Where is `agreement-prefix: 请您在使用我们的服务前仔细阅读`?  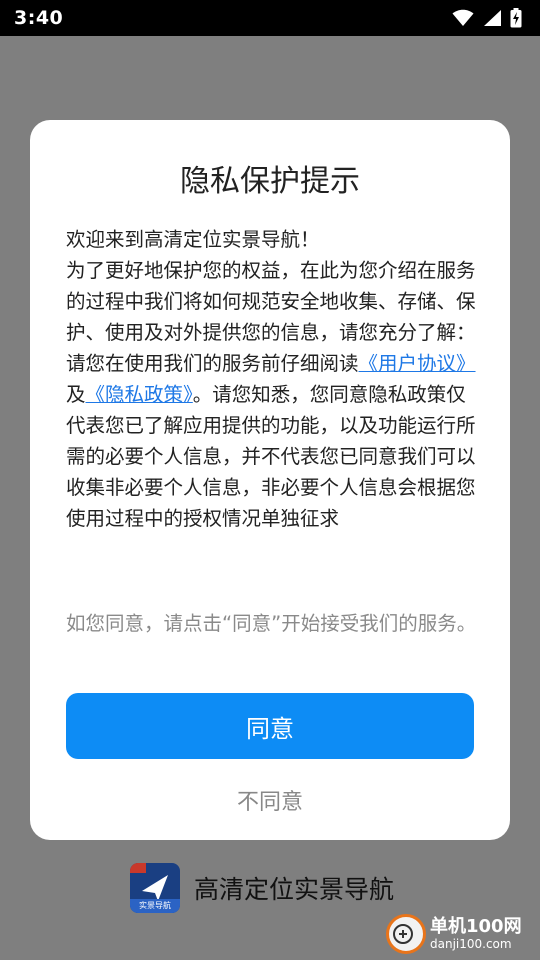
agreement-prefix: 请您在使用我们的服务前仔细阅读 is located at coordinates (212, 363).